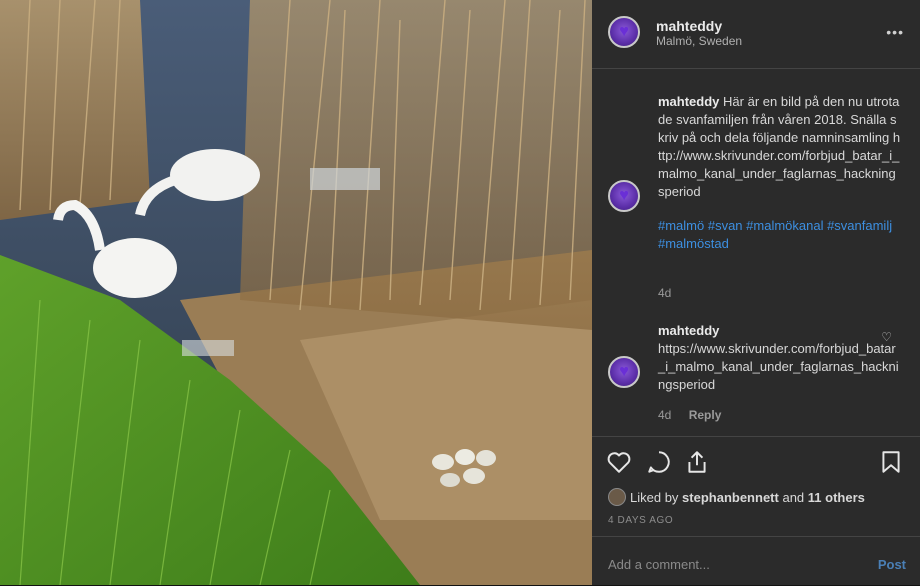  I want to click on comment-meta: 4d Reply, so click(689, 415).